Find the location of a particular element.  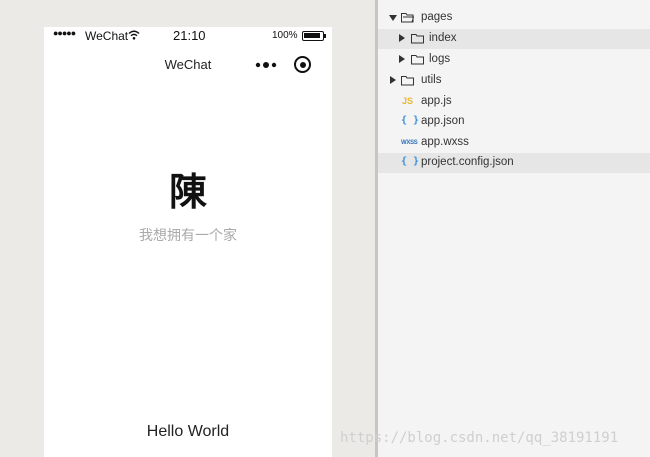

chevron-down-icon is located at coordinates (393, 18).